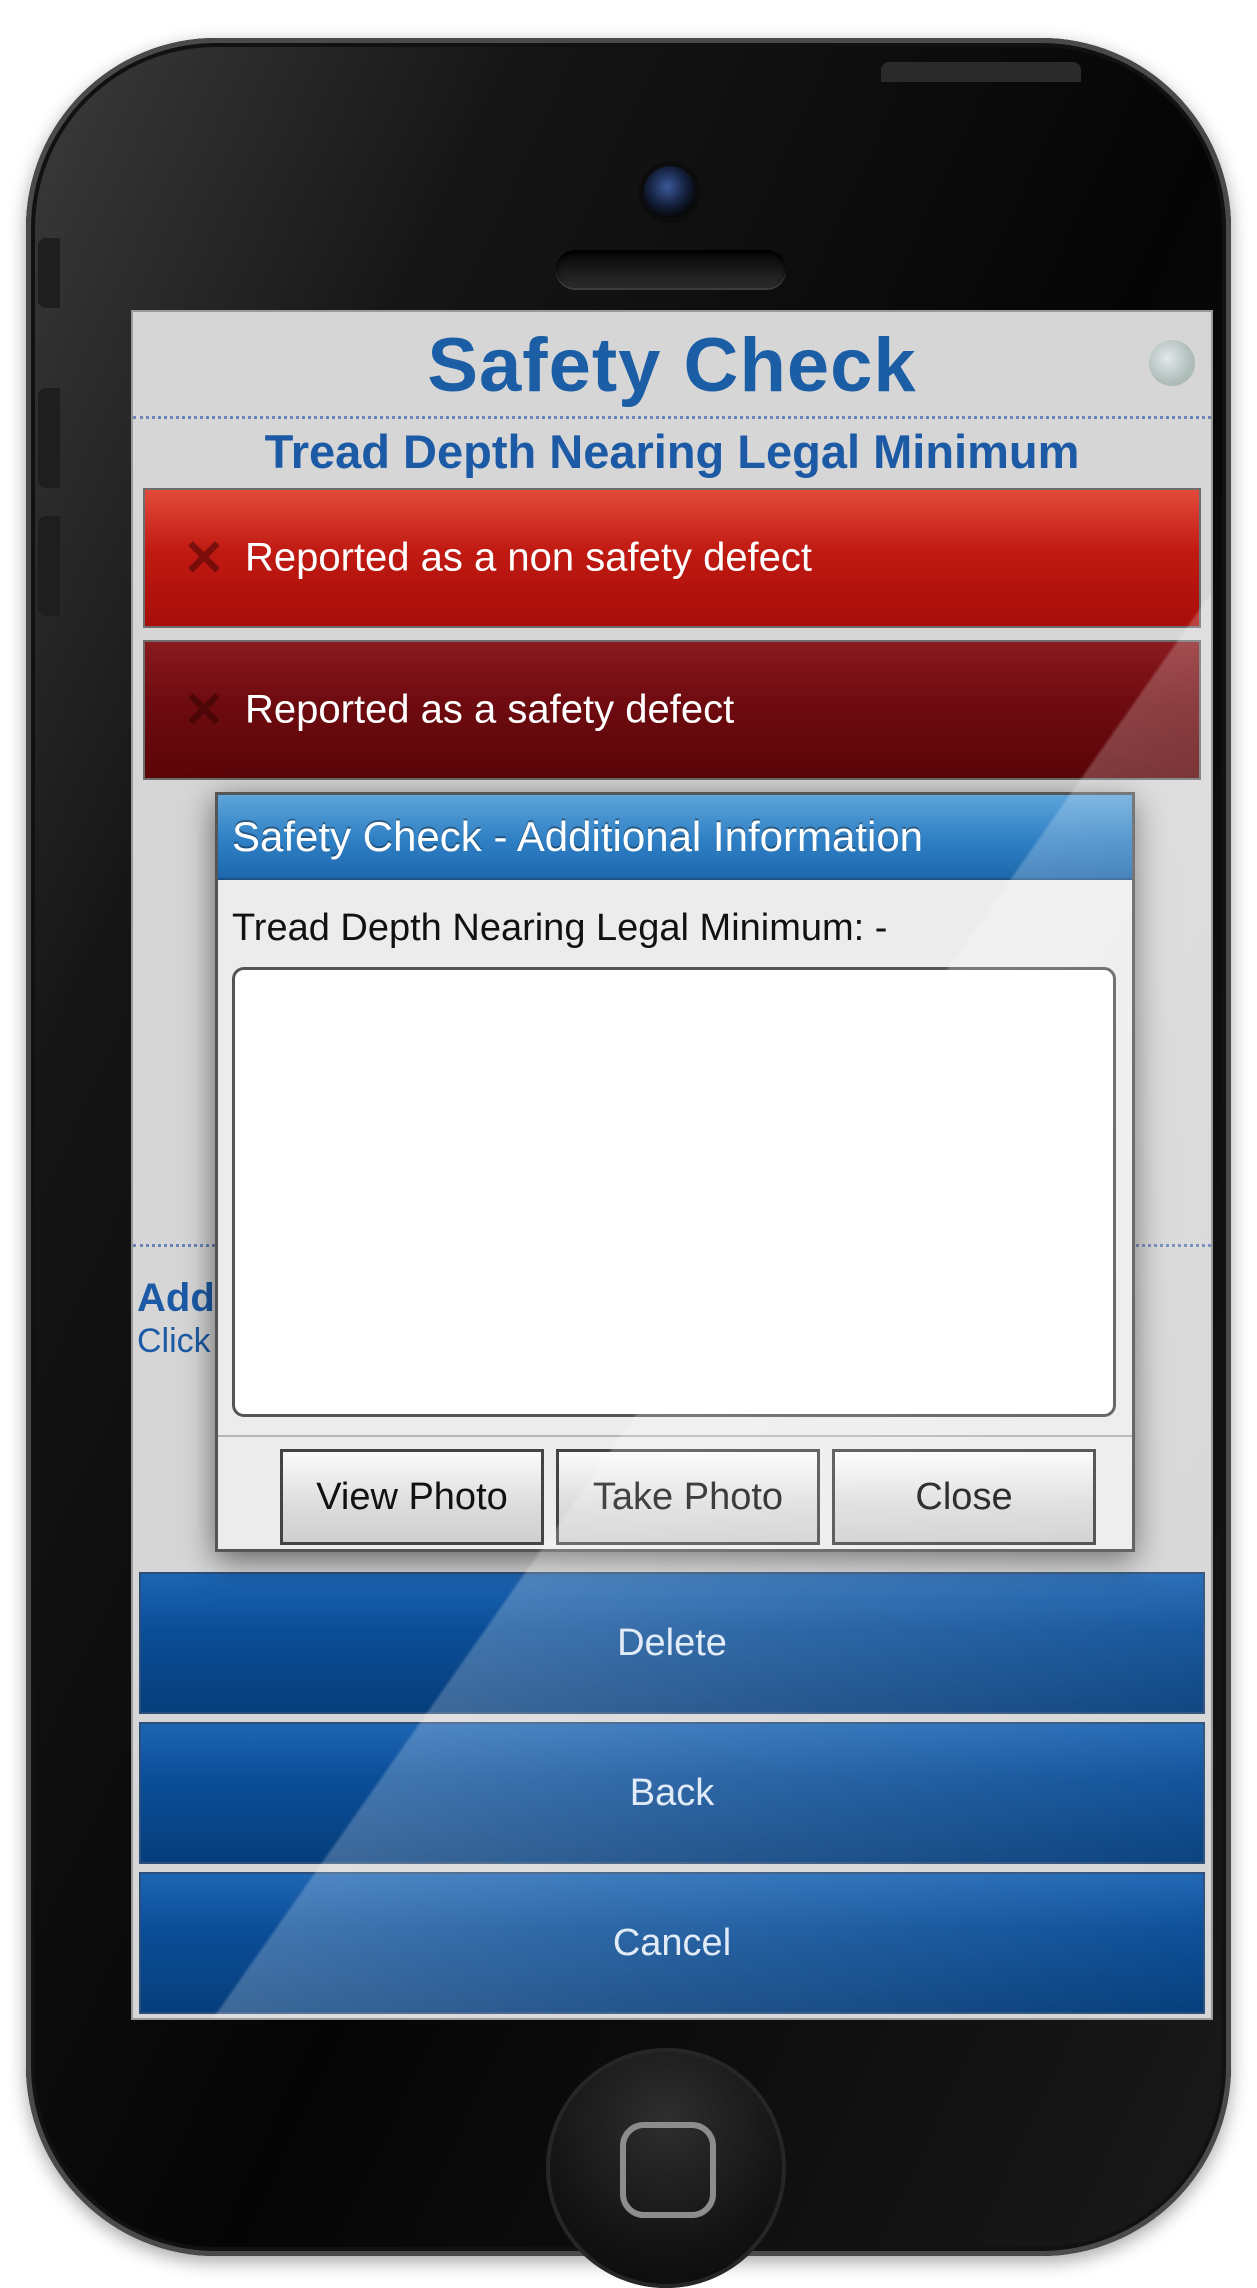 The width and height of the screenshot is (1257, 2288). I want to click on dialog-title: Safety Check - Additional Information, so click(578, 836).